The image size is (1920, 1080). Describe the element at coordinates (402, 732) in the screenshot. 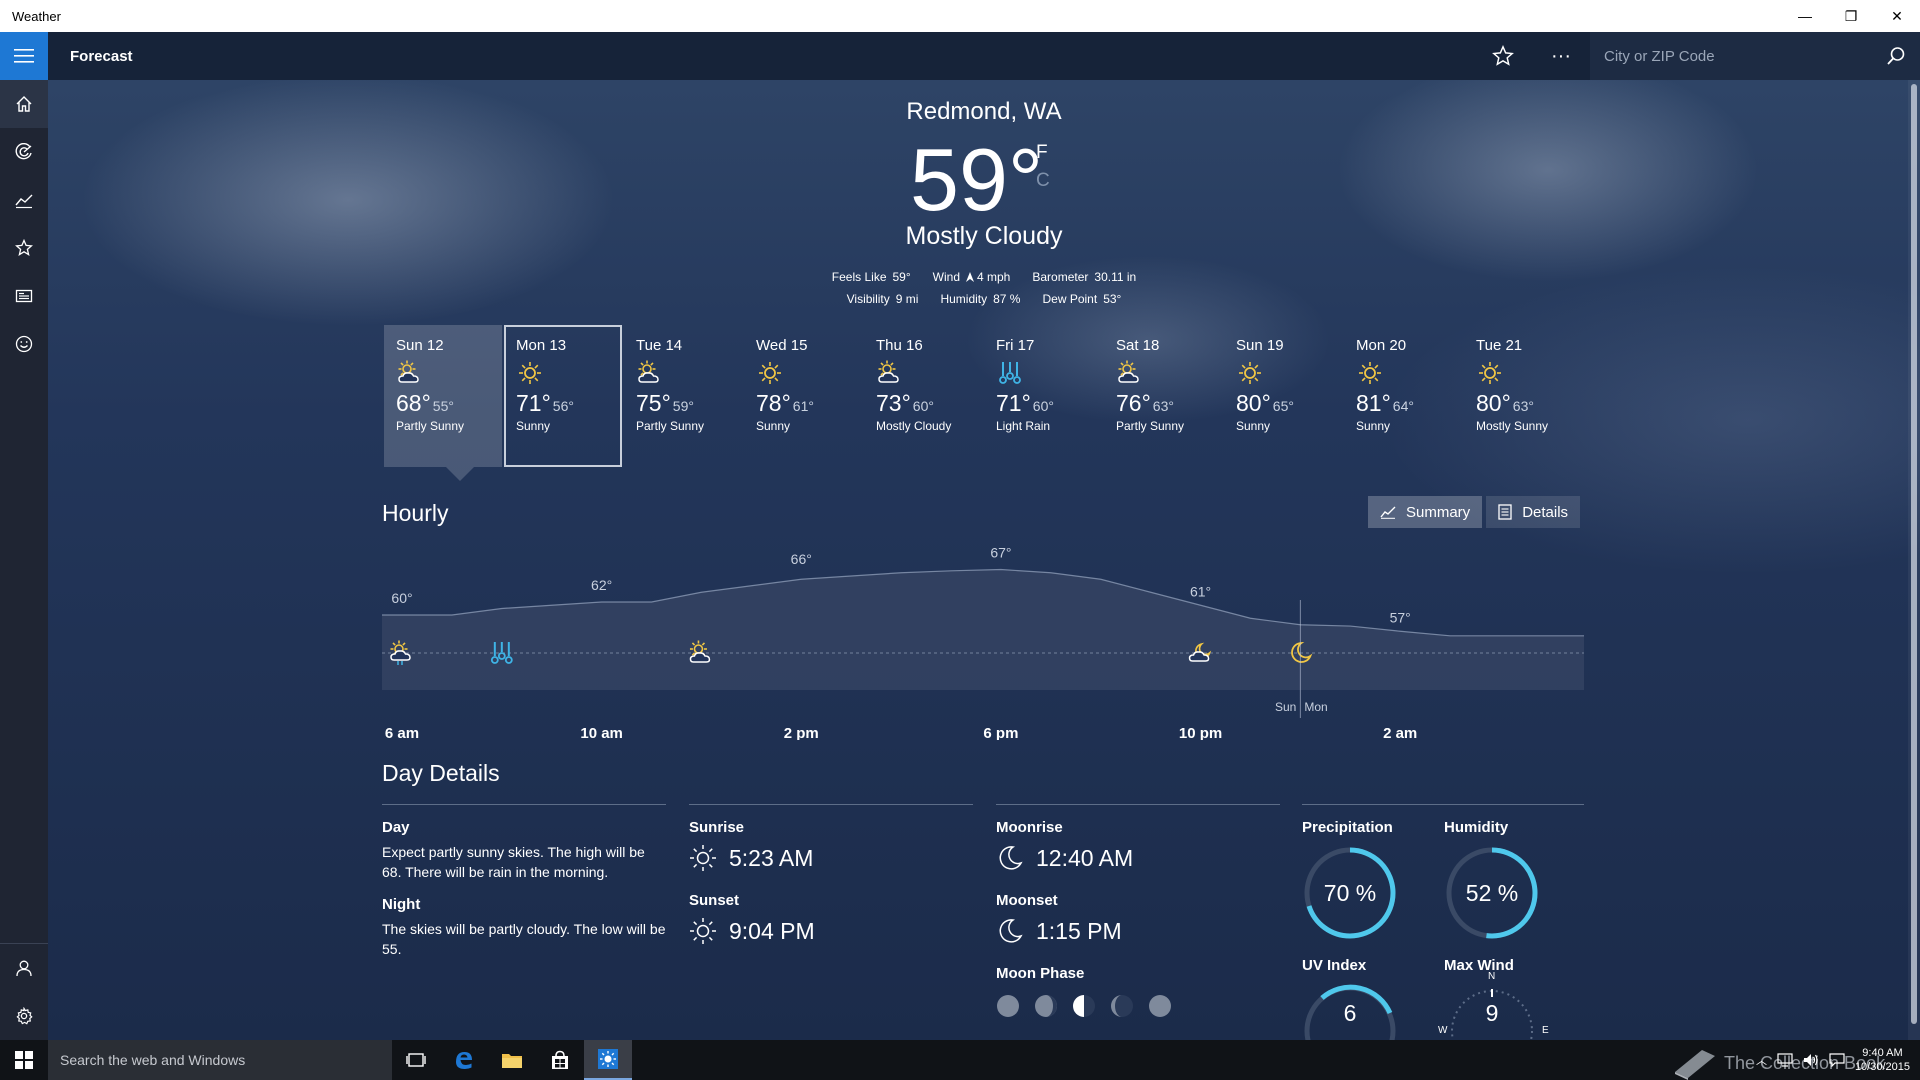

I see `hourly-time-label: 6 am` at that location.